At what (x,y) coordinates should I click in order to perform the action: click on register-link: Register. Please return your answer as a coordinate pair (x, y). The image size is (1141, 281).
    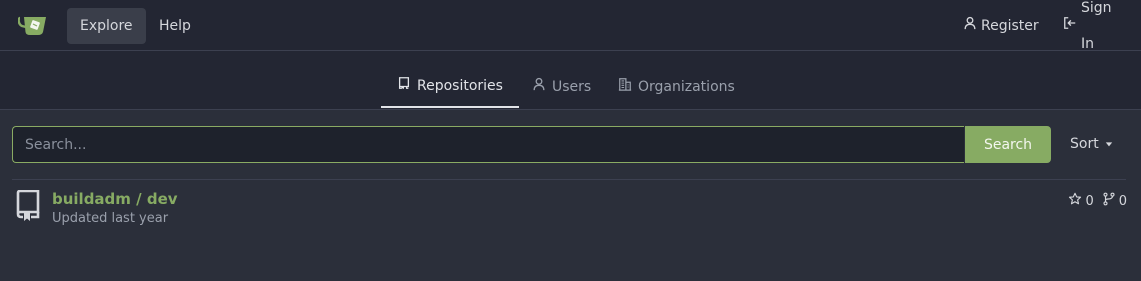
    Looking at the image, I should click on (1001, 26).